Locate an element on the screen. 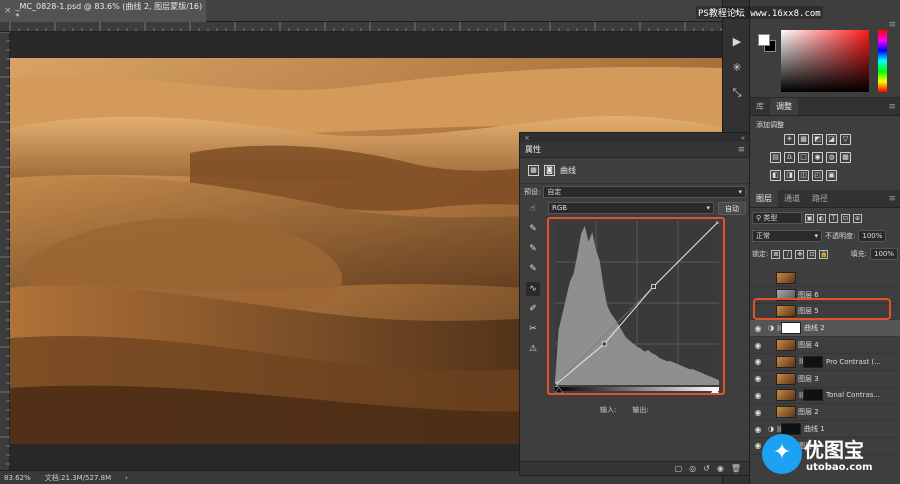  adjustment-icon: ▽ is located at coordinates (845, 139).